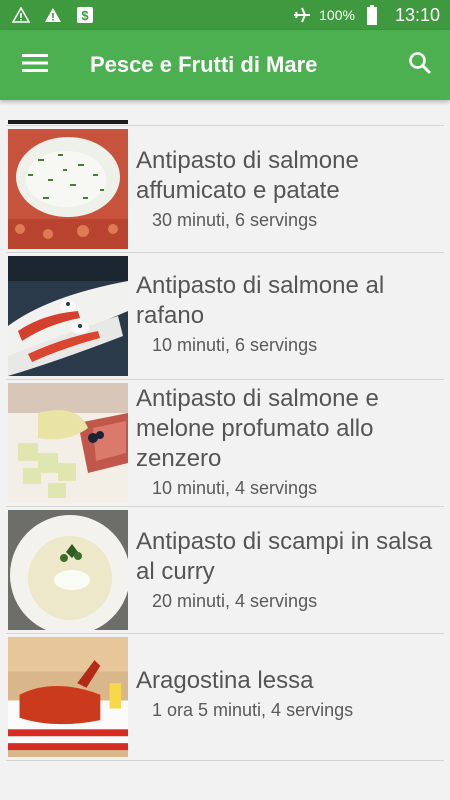 Image resolution: width=450 pixels, height=800 pixels. Describe the element at coordinates (204, 64) in the screenshot. I see `page-title: Pesce e Frutti di Mare` at that location.